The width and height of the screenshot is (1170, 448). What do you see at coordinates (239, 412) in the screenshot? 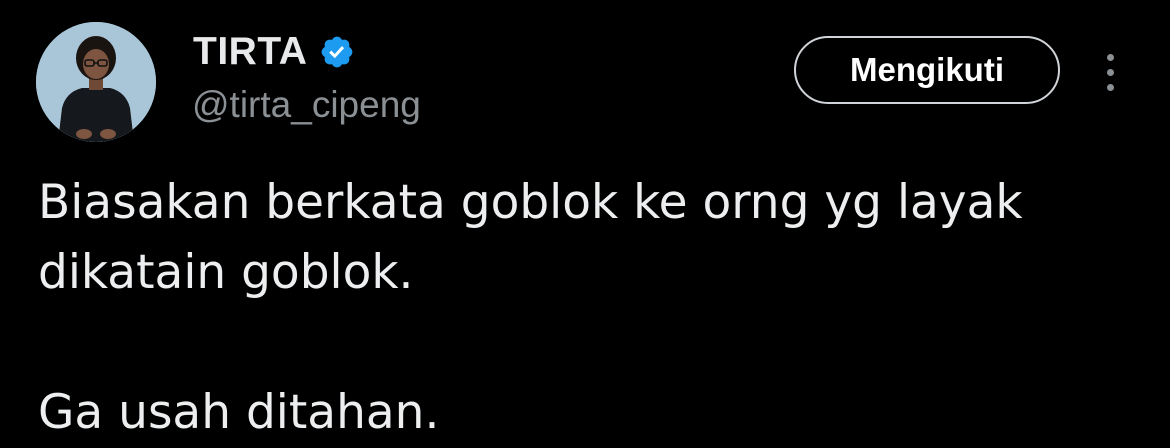
I see `tweet-line: Ga usah ditahan.` at bounding box center [239, 412].